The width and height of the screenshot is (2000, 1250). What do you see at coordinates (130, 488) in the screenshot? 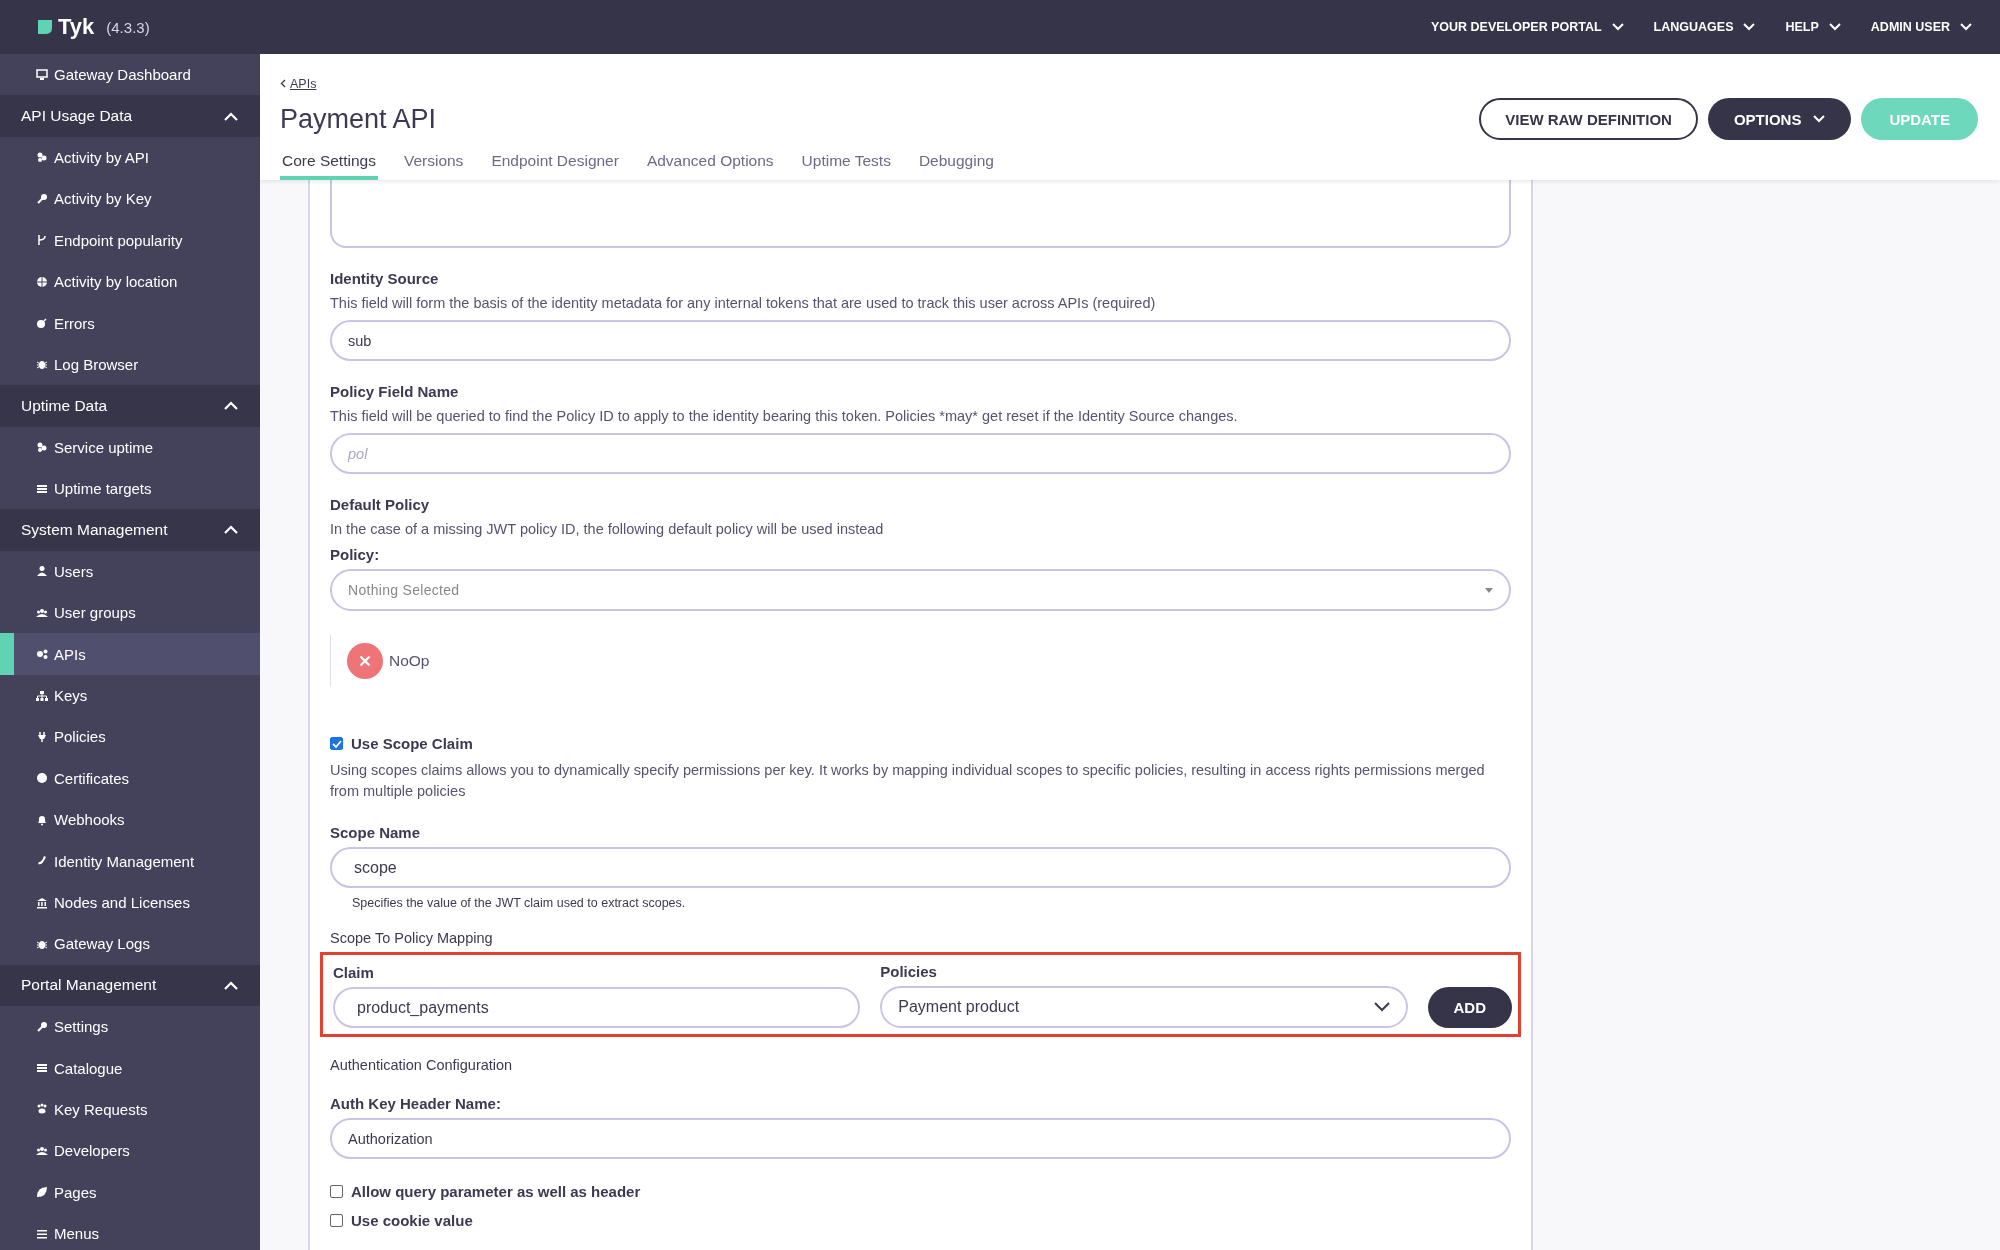
I see `sidebar-item: Uptime targets` at bounding box center [130, 488].